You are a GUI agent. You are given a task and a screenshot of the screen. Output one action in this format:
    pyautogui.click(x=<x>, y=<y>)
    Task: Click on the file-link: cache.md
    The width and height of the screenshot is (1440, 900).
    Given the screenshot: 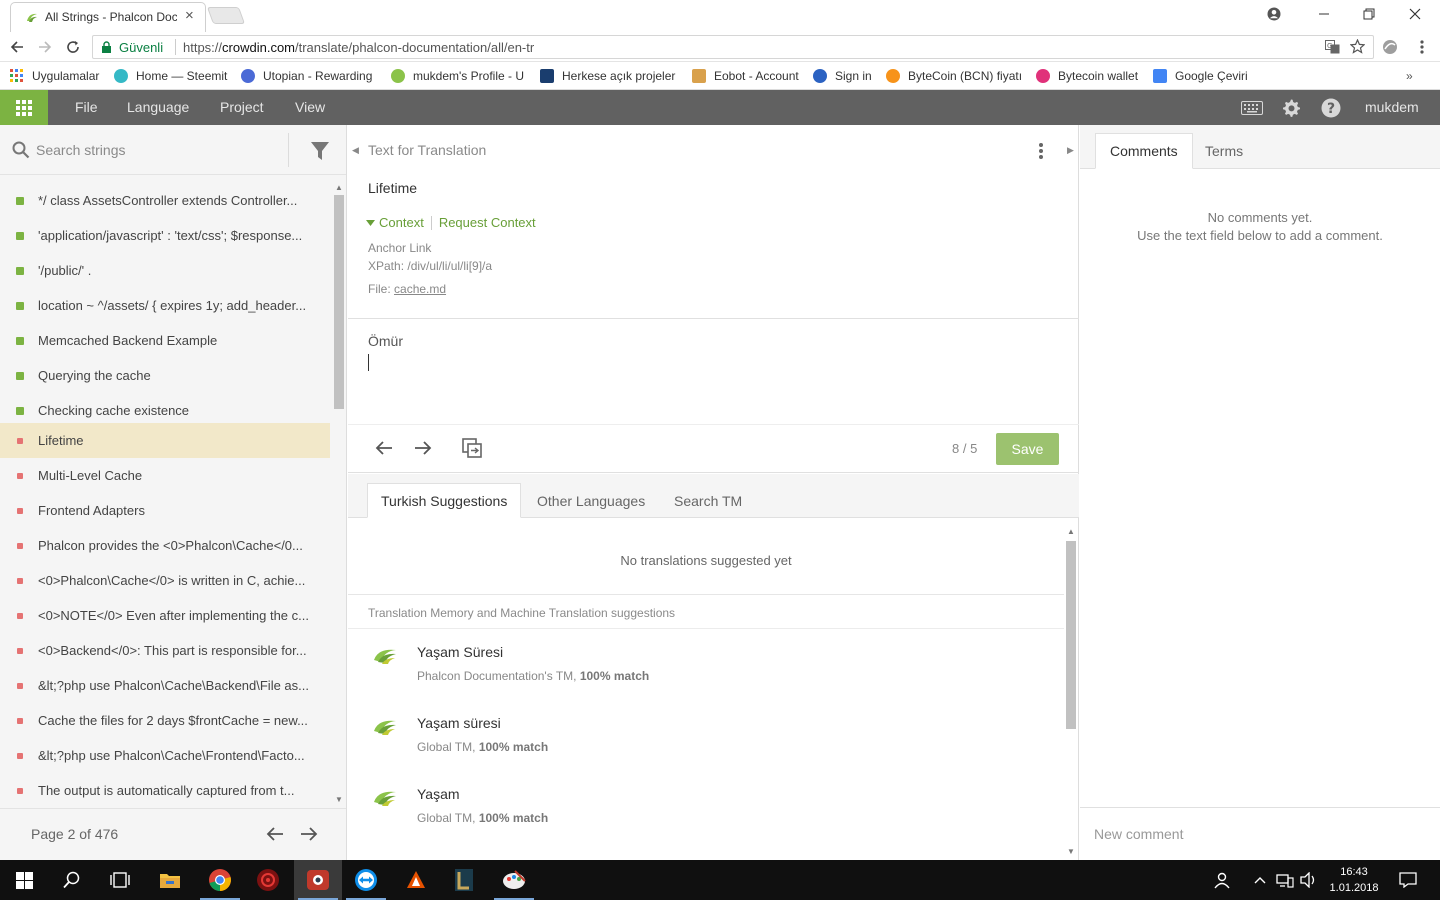 What is the action you would take?
    pyautogui.click(x=420, y=289)
    